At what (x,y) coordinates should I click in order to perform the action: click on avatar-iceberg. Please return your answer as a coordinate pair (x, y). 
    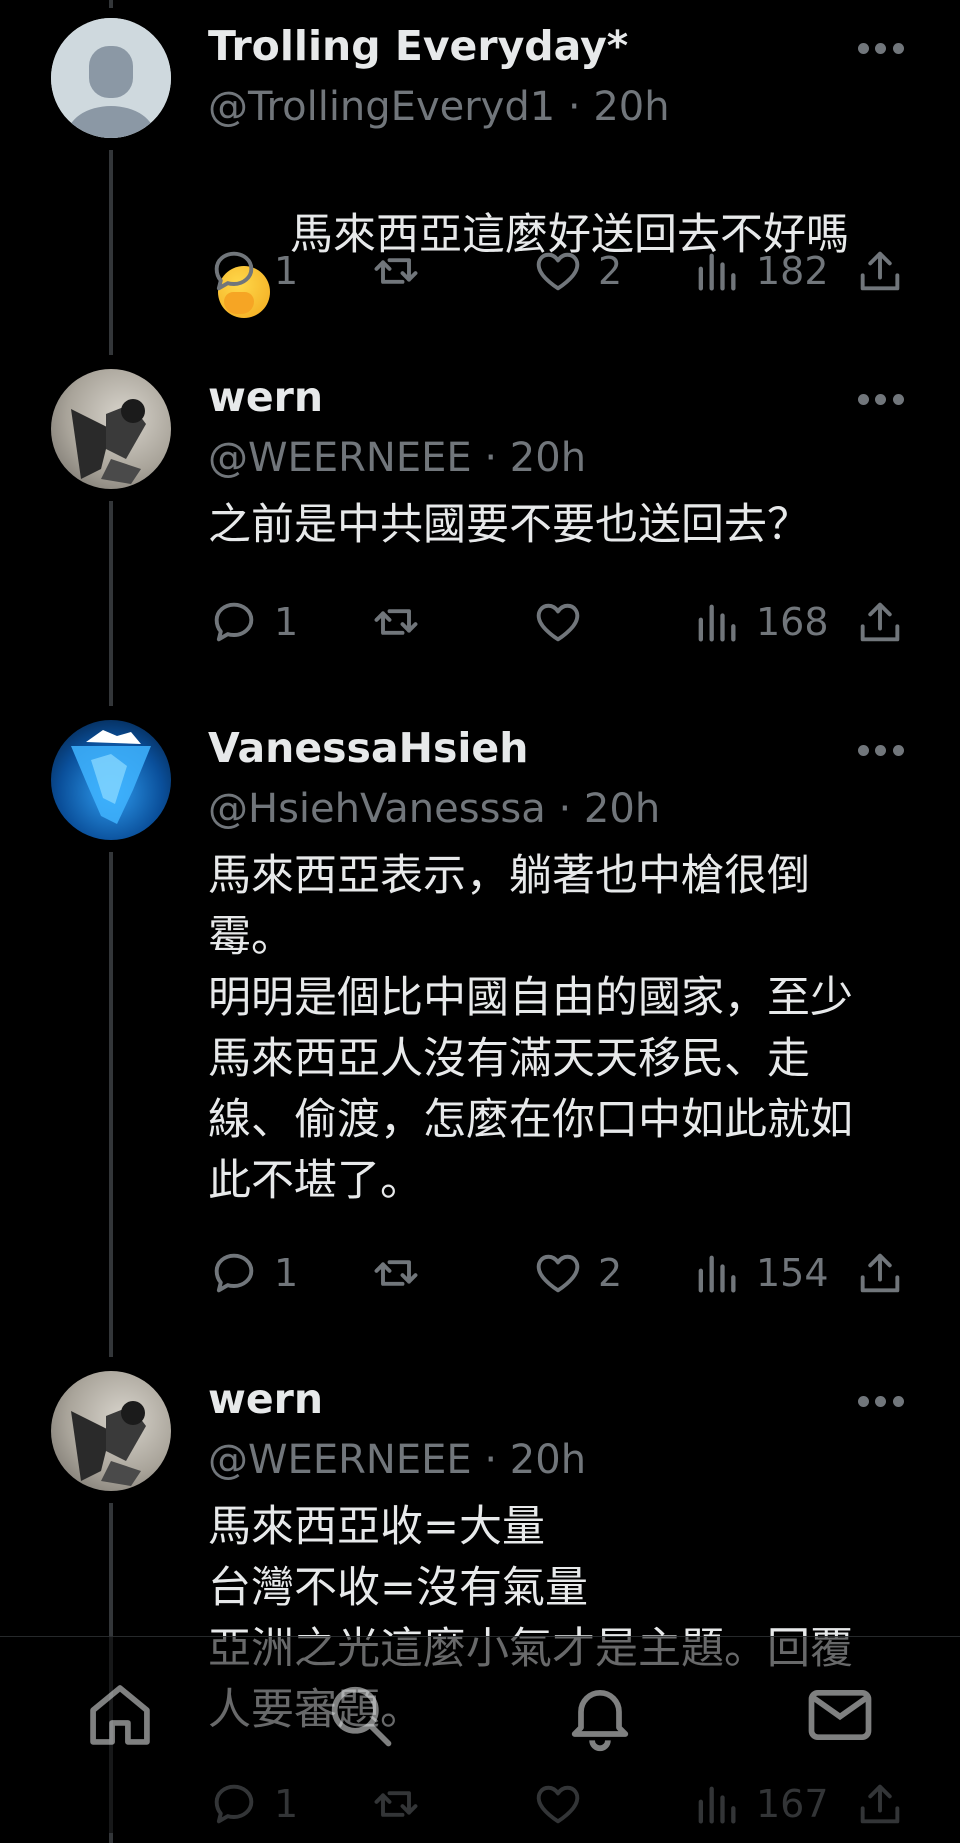
    Looking at the image, I should click on (111, 780).